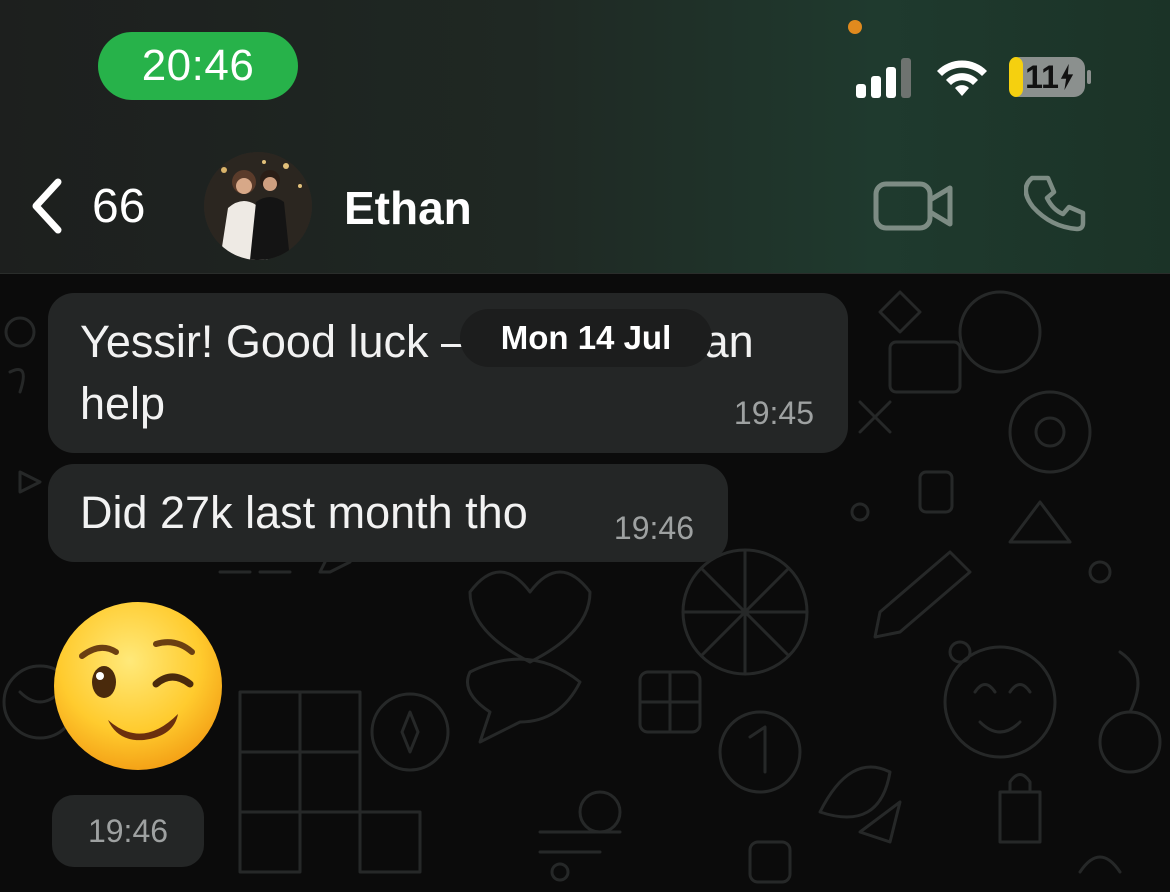 Image resolution: width=1170 pixels, height=892 pixels. I want to click on contact-name: Ethan, so click(408, 208).